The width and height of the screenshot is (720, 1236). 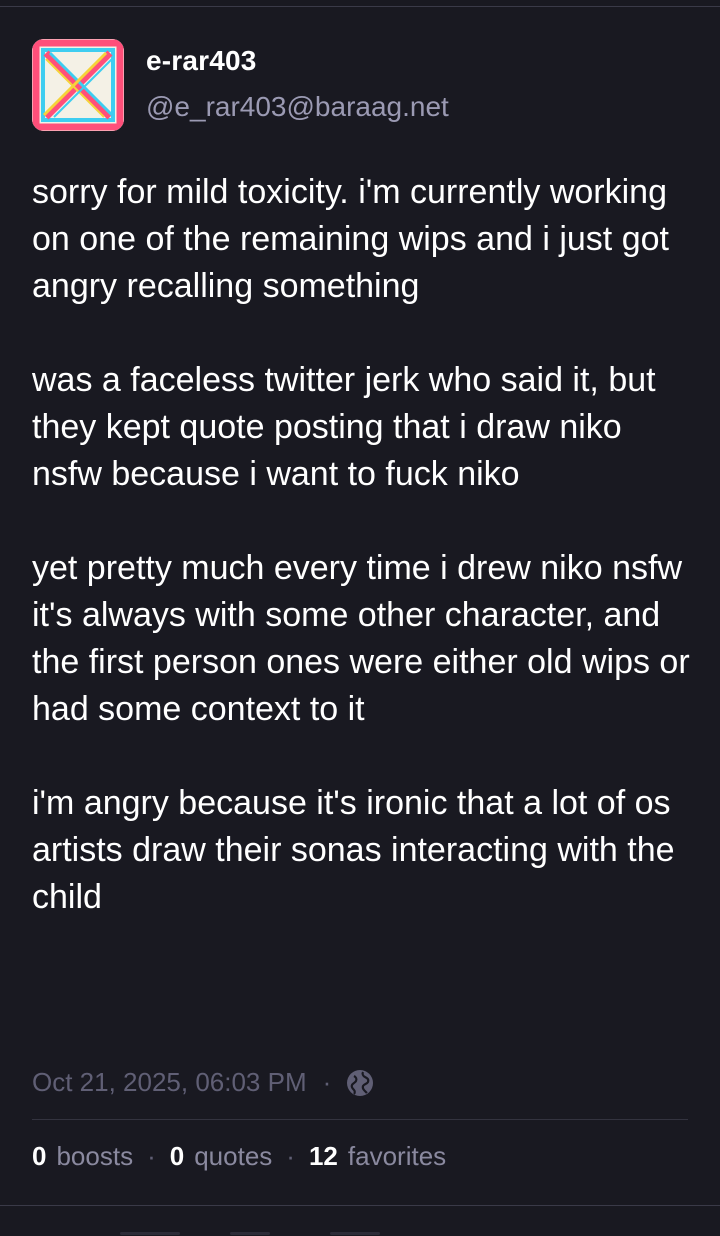 I want to click on bottom-divider, so click(x=360, y=1205).